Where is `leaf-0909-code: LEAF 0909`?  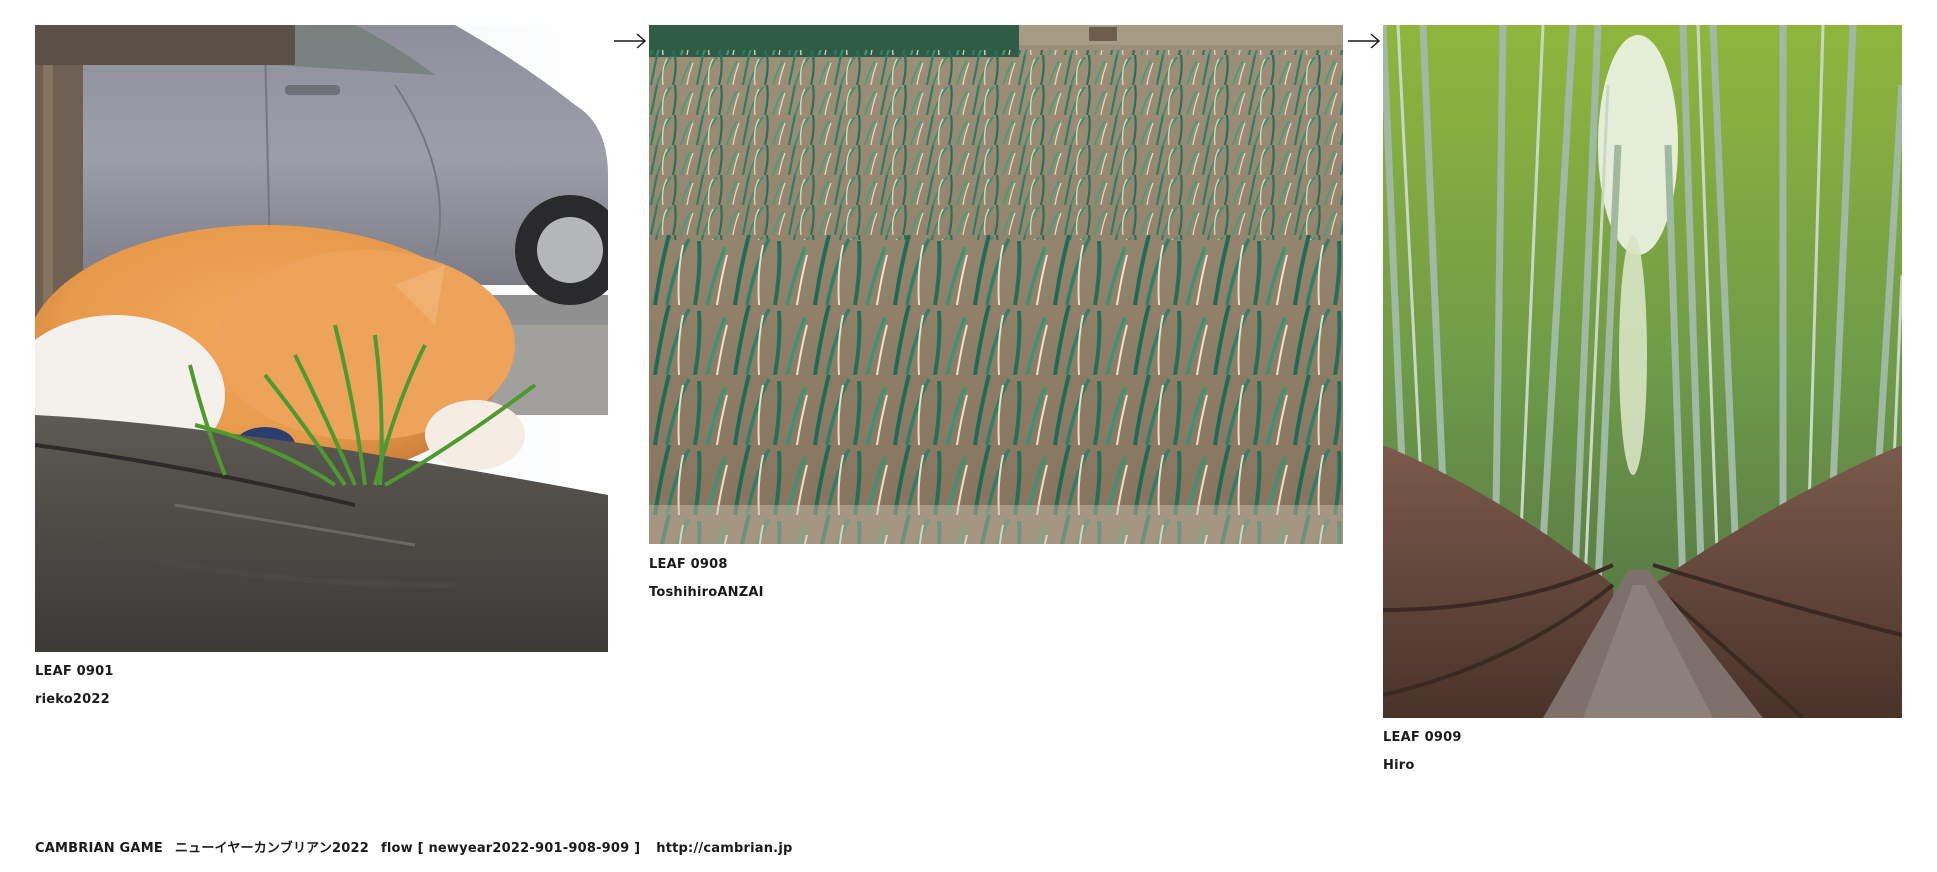
leaf-0909-code: LEAF 0909 is located at coordinates (1422, 737).